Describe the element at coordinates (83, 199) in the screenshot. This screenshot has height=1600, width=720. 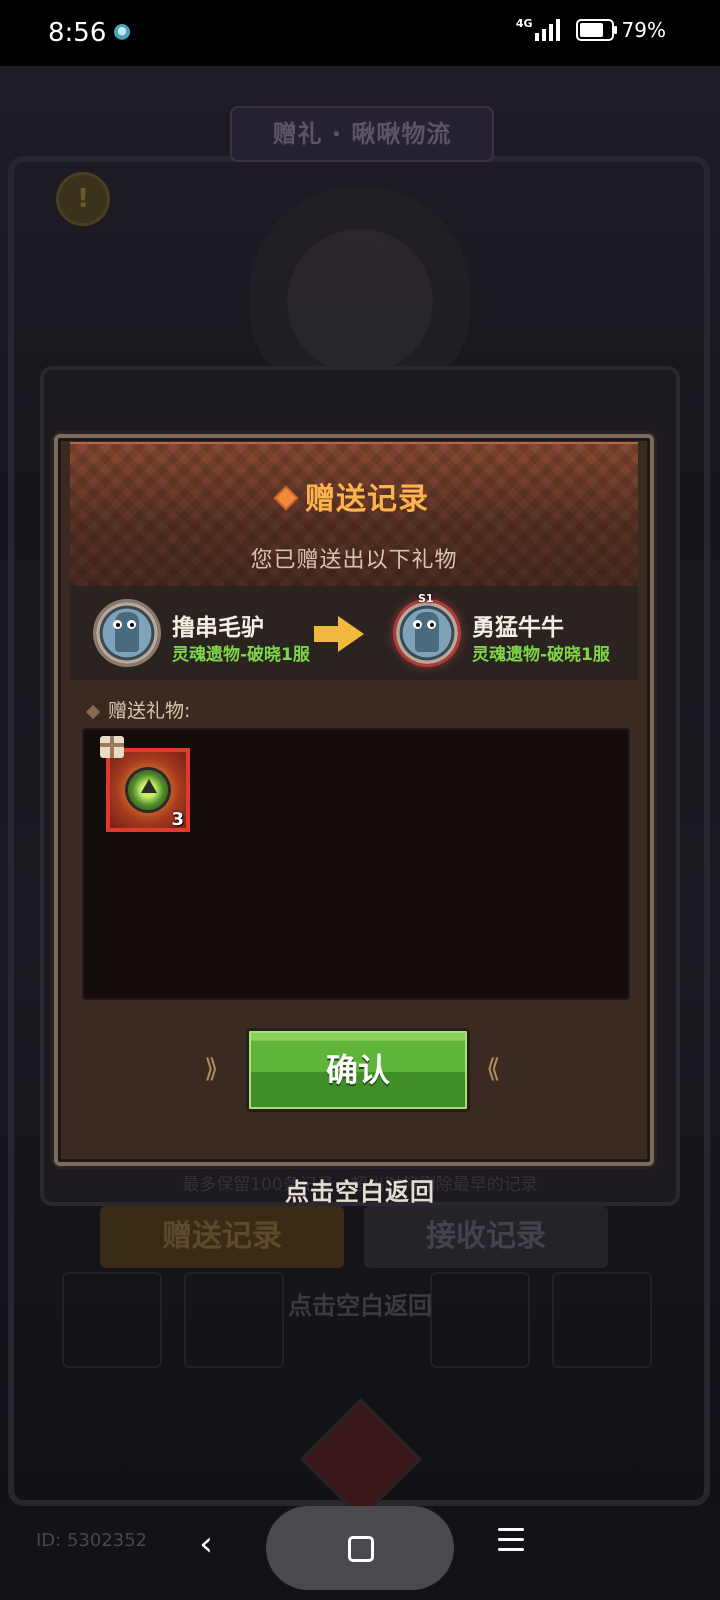
I see `warning-icon: !` at that location.